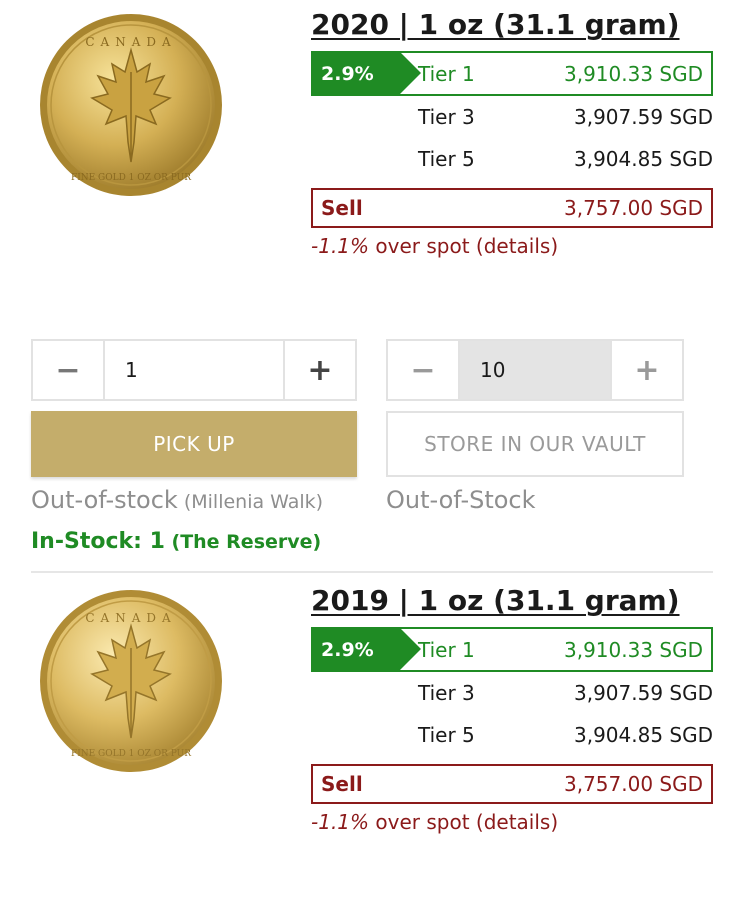  I want to click on stock-location: (Millenia Walk), so click(250, 502).